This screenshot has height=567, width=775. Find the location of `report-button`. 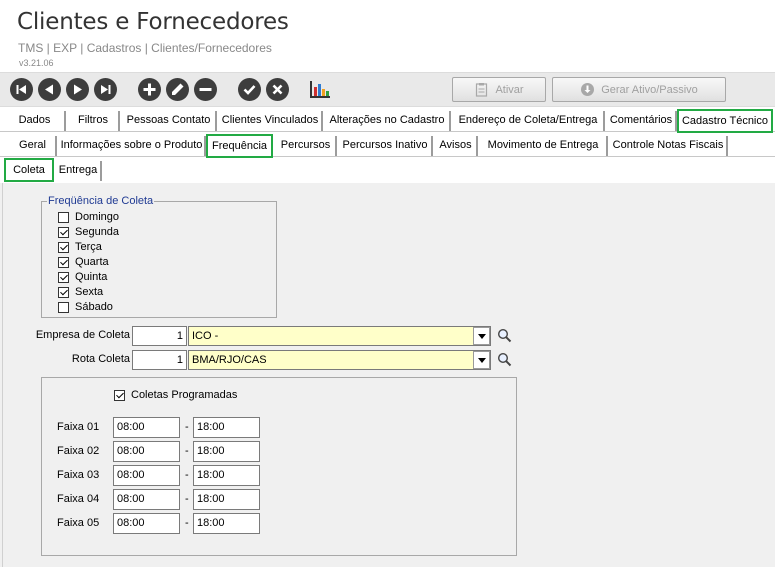

report-button is located at coordinates (320, 89).